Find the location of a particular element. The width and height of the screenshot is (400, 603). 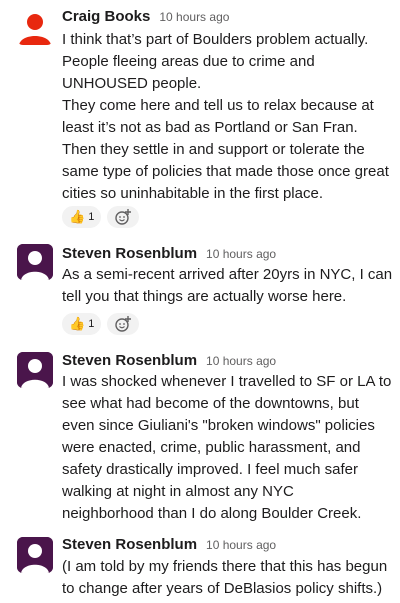

author-name: Craig Books 10 hours ago is located at coordinates (145, 17).